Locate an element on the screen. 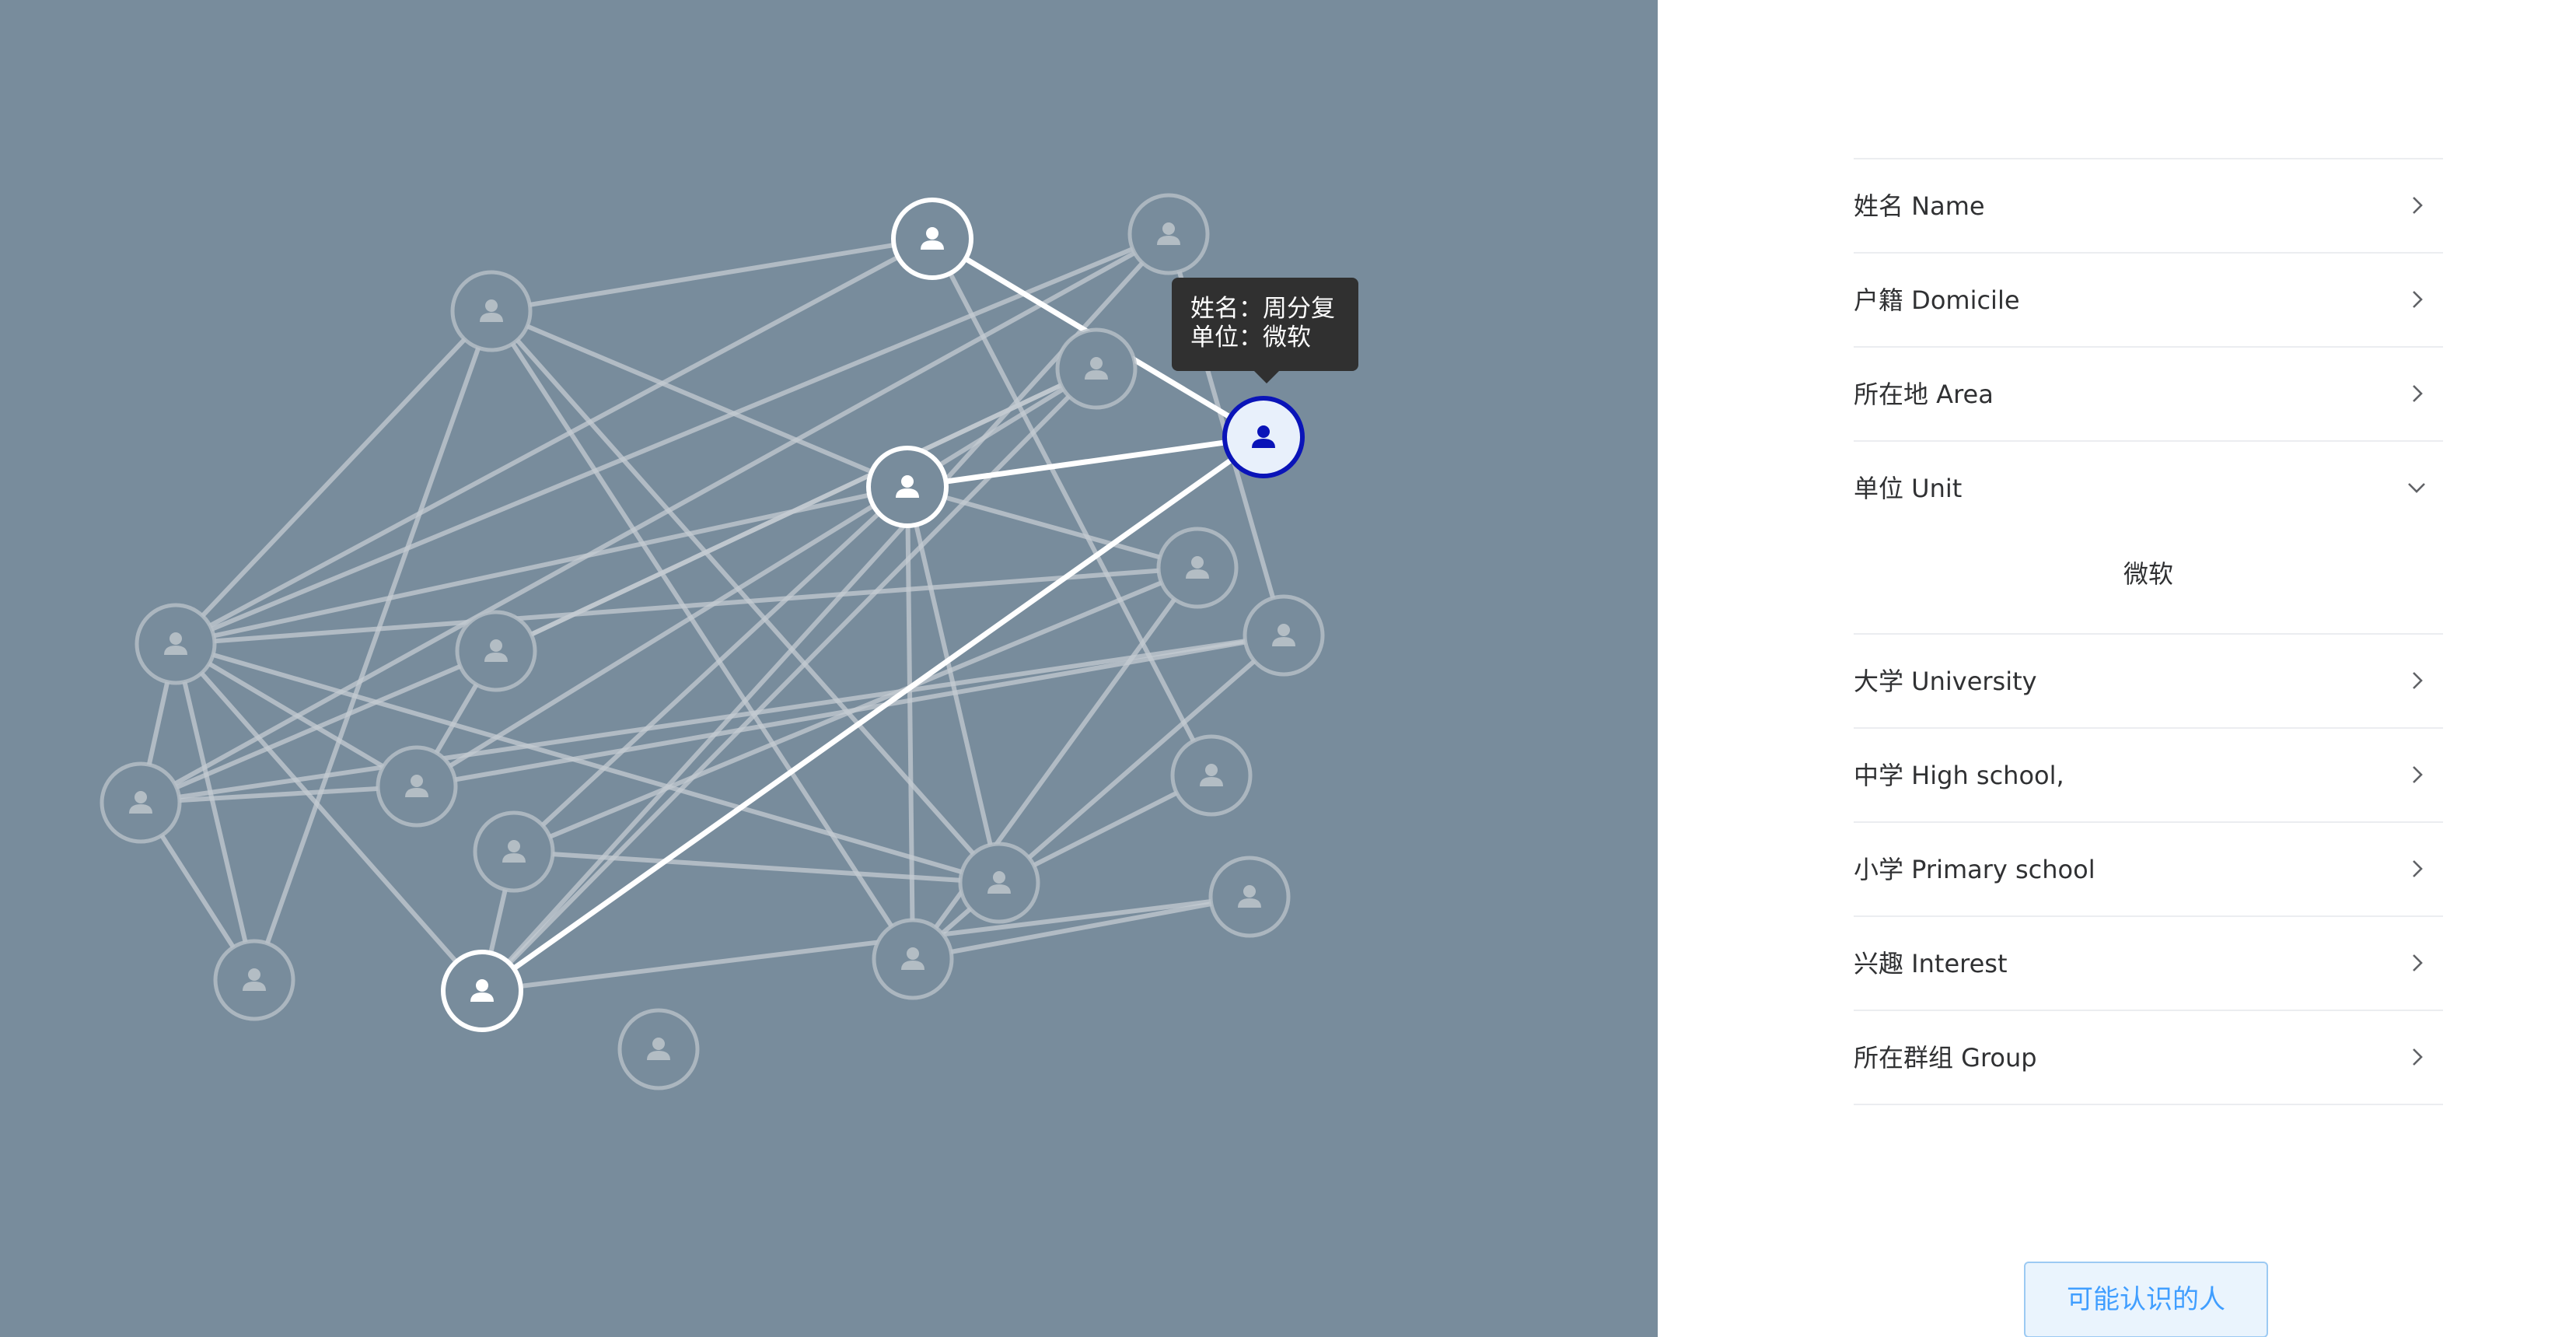 This screenshot has width=2576, height=1337. menu-item-label: 兴趣 Interest is located at coordinates (1931, 964).